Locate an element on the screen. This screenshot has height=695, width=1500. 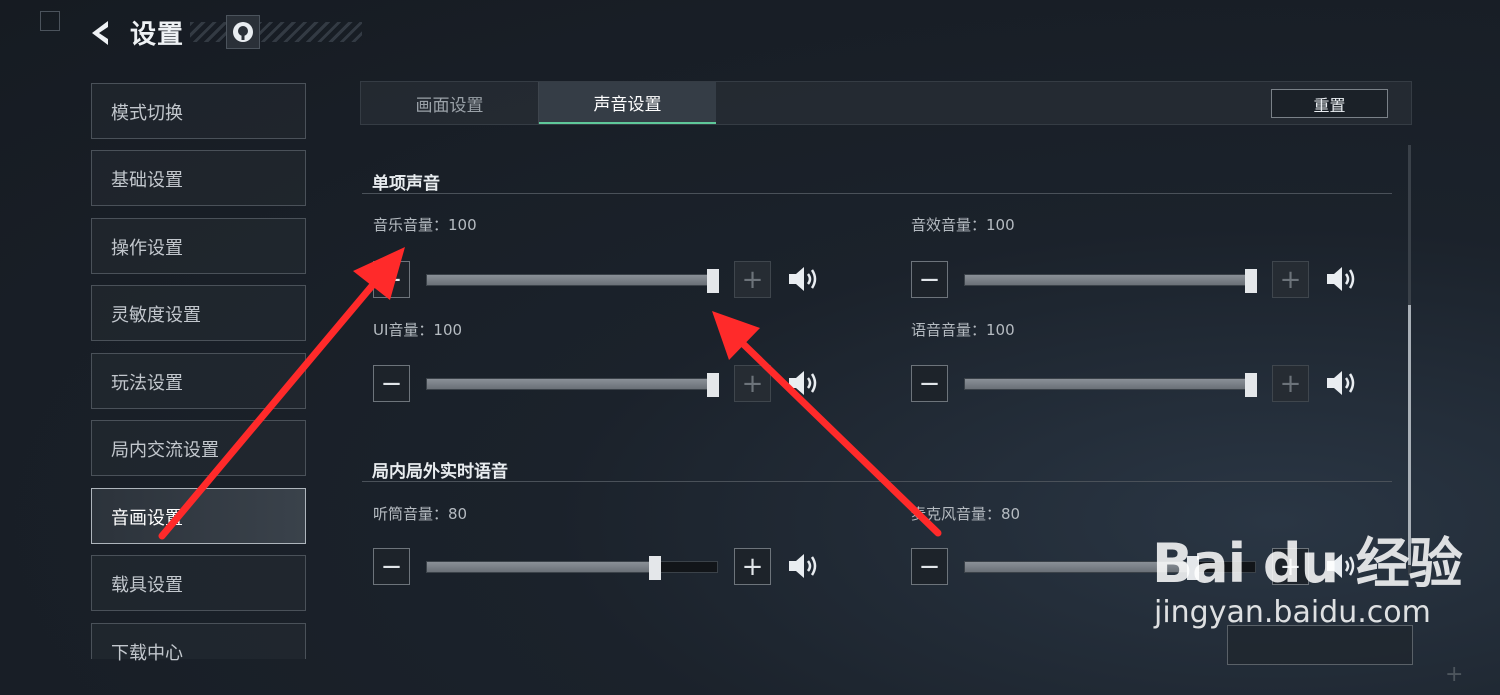
reset-button: 重置 is located at coordinates (1329, 103).